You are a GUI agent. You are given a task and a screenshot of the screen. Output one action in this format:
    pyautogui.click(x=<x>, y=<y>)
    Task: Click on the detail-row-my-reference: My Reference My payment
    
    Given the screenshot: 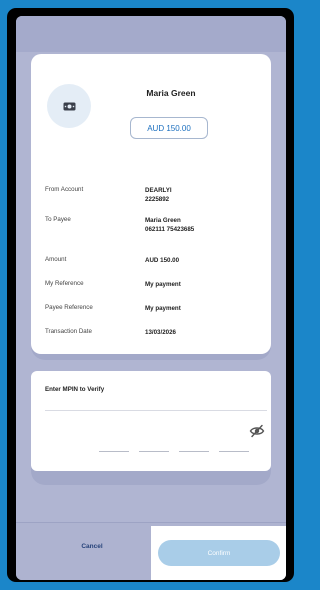 What is the action you would take?
    pyautogui.click(x=155, y=292)
    